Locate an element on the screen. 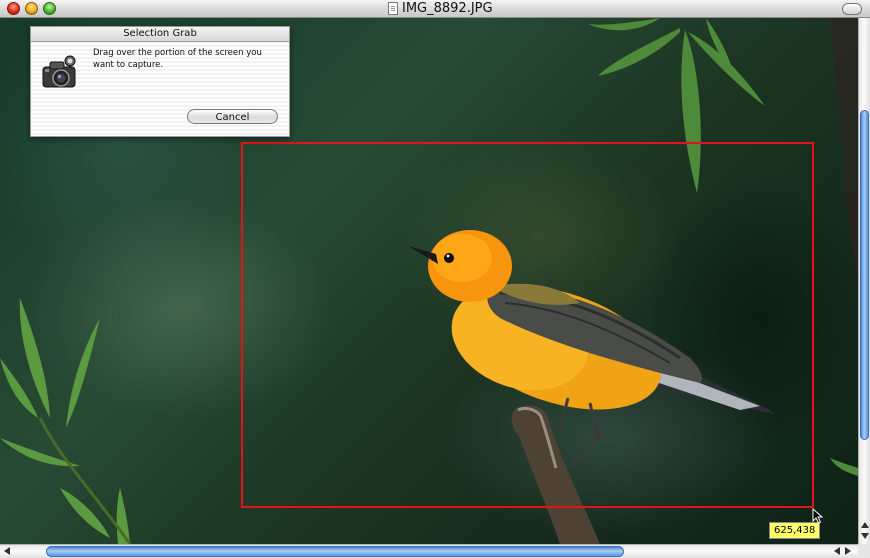 This screenshot has width=870, height=558. minimize-window-button is located at coordinates (31, 8).